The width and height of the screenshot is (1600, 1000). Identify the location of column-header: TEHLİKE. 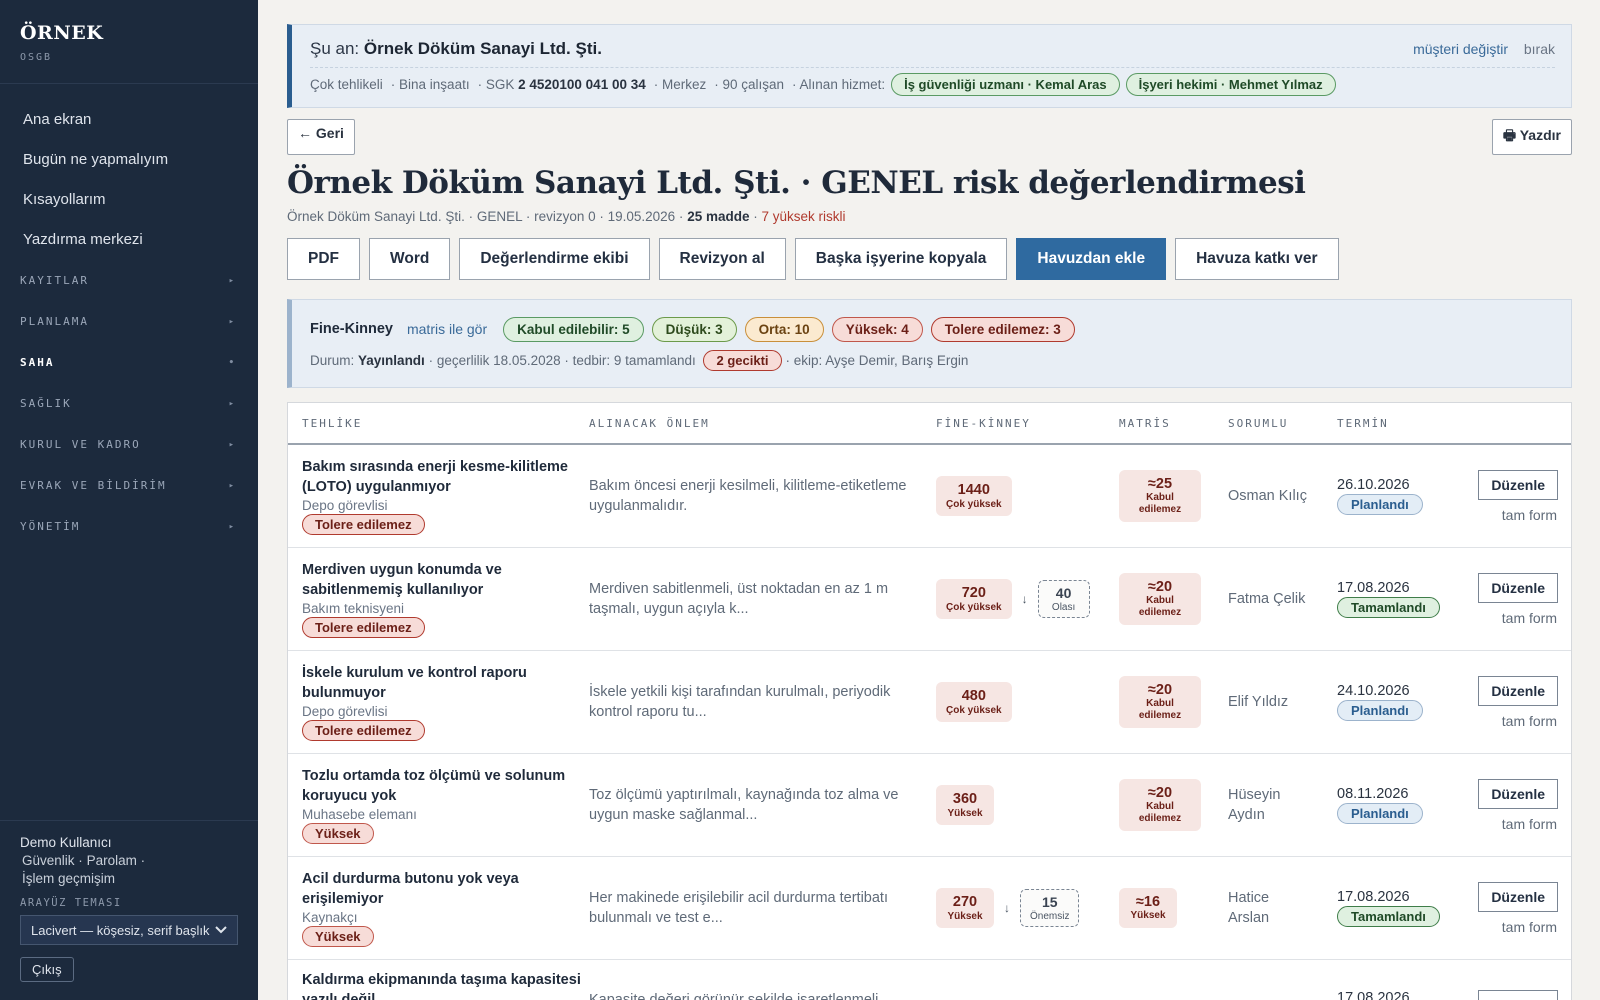
(332, 423).